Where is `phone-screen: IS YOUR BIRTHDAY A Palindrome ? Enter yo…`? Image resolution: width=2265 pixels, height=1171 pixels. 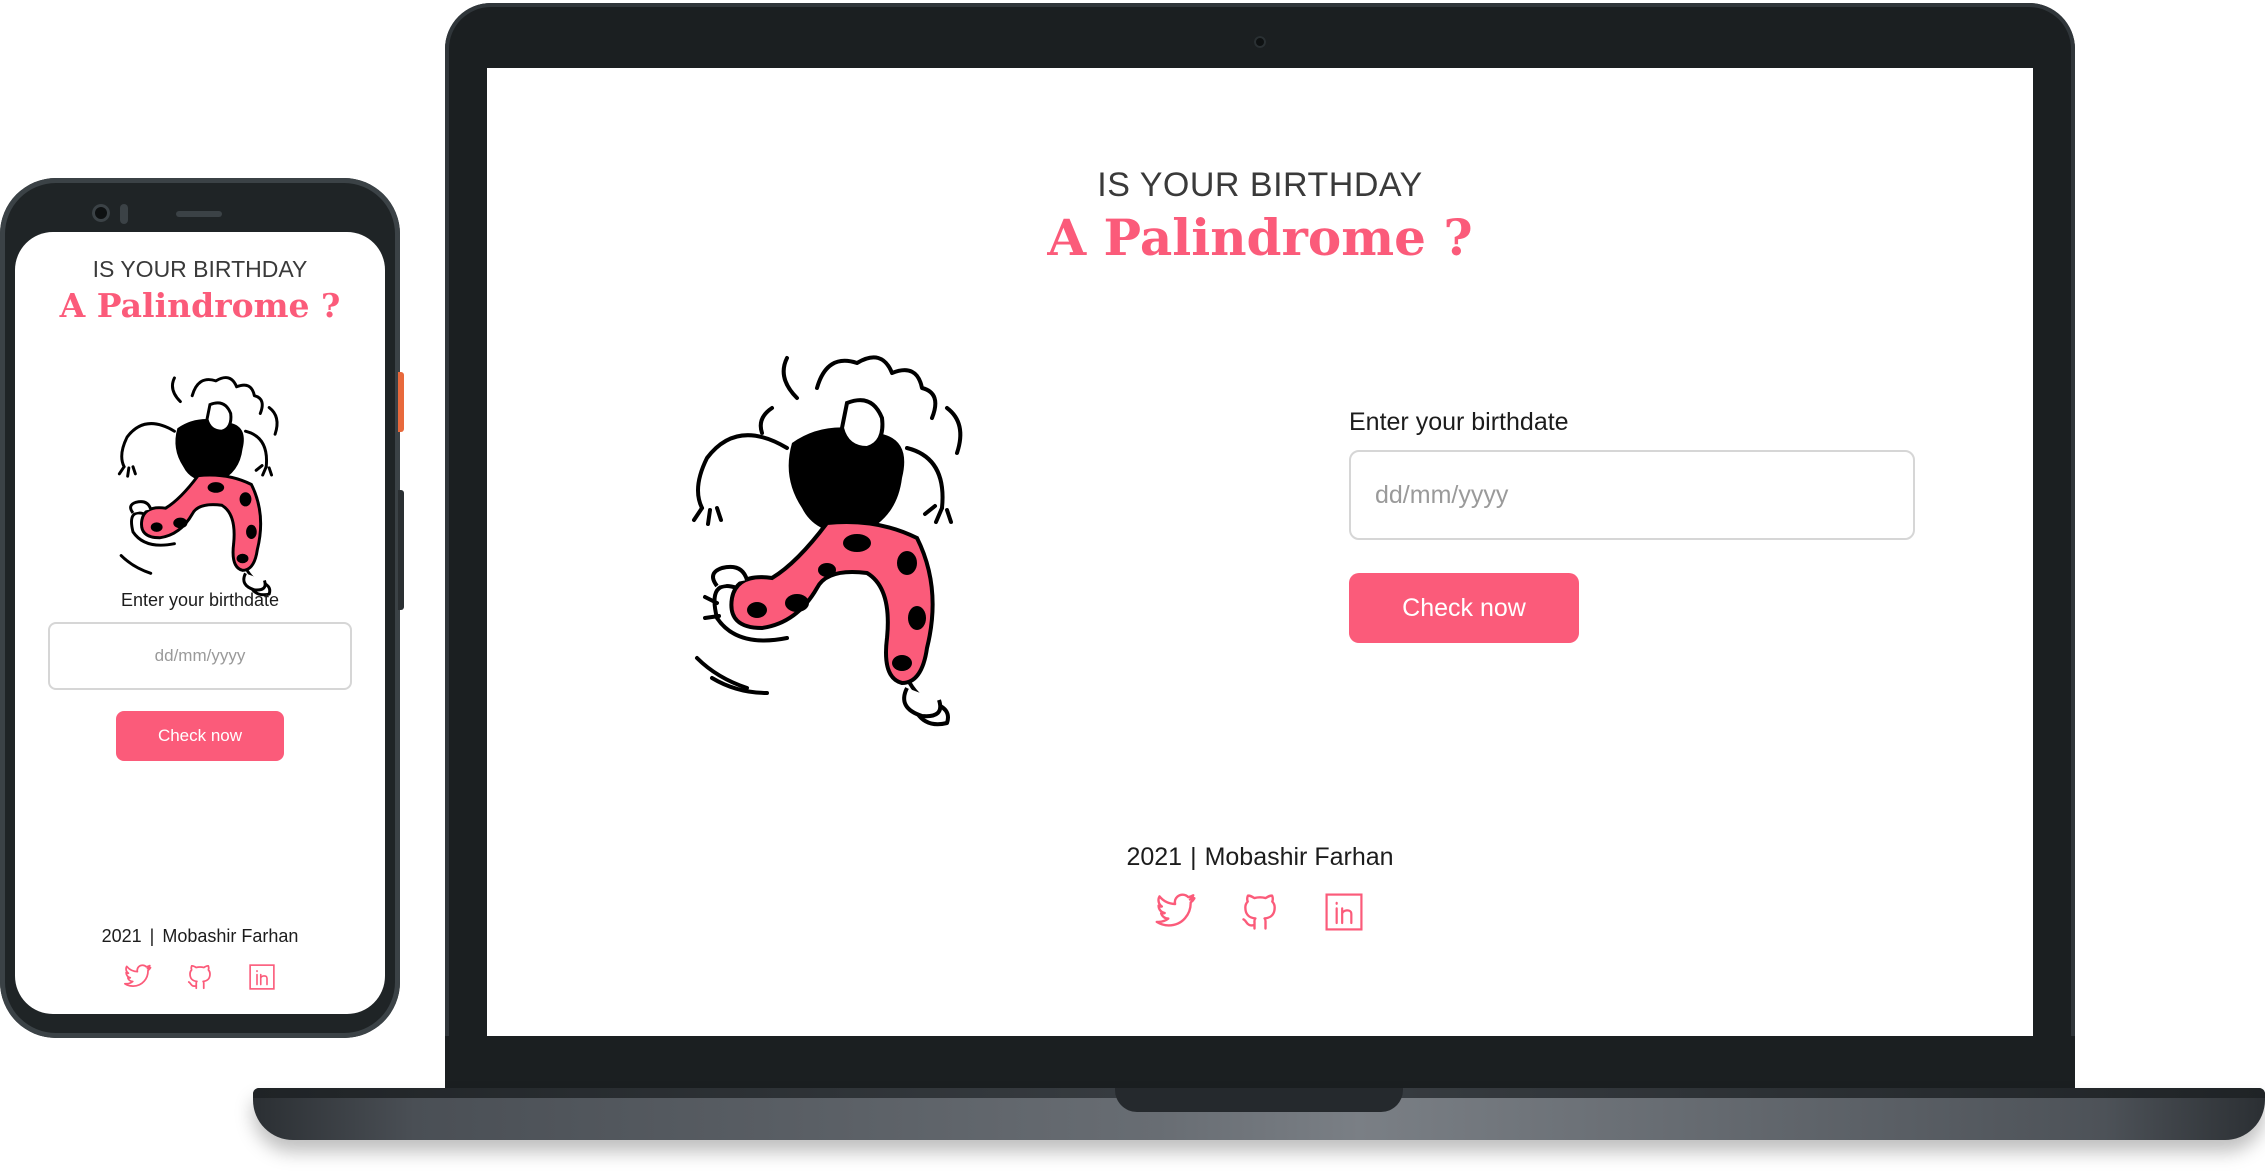 phone-screen: IS YOUR BIRTHDAY A Palindrome ? Enter yo… is located at coordinates (200, 623).